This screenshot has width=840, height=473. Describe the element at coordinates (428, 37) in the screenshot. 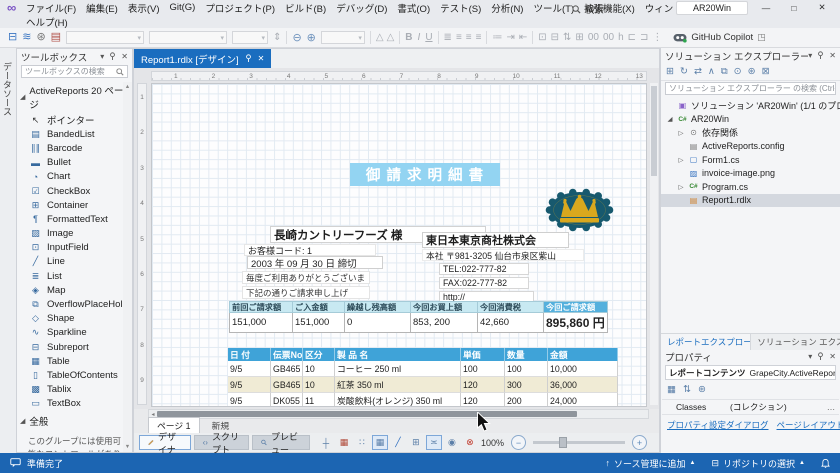

I see `underline-button: U` at that location.